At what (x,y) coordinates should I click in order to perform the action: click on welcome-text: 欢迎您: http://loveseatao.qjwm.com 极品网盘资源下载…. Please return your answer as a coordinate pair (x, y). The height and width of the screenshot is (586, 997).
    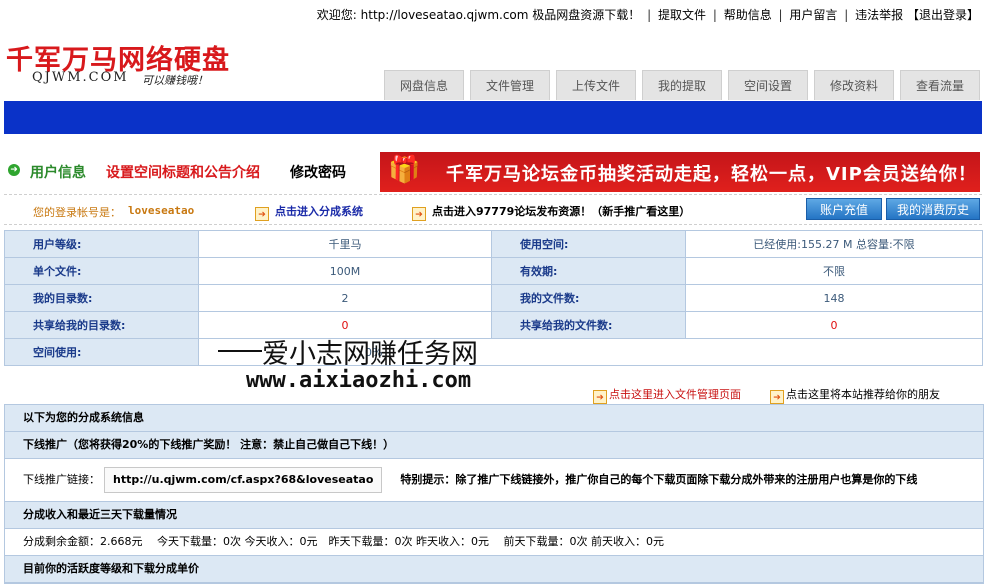
    Looking at the image, I should click on (478, 15).